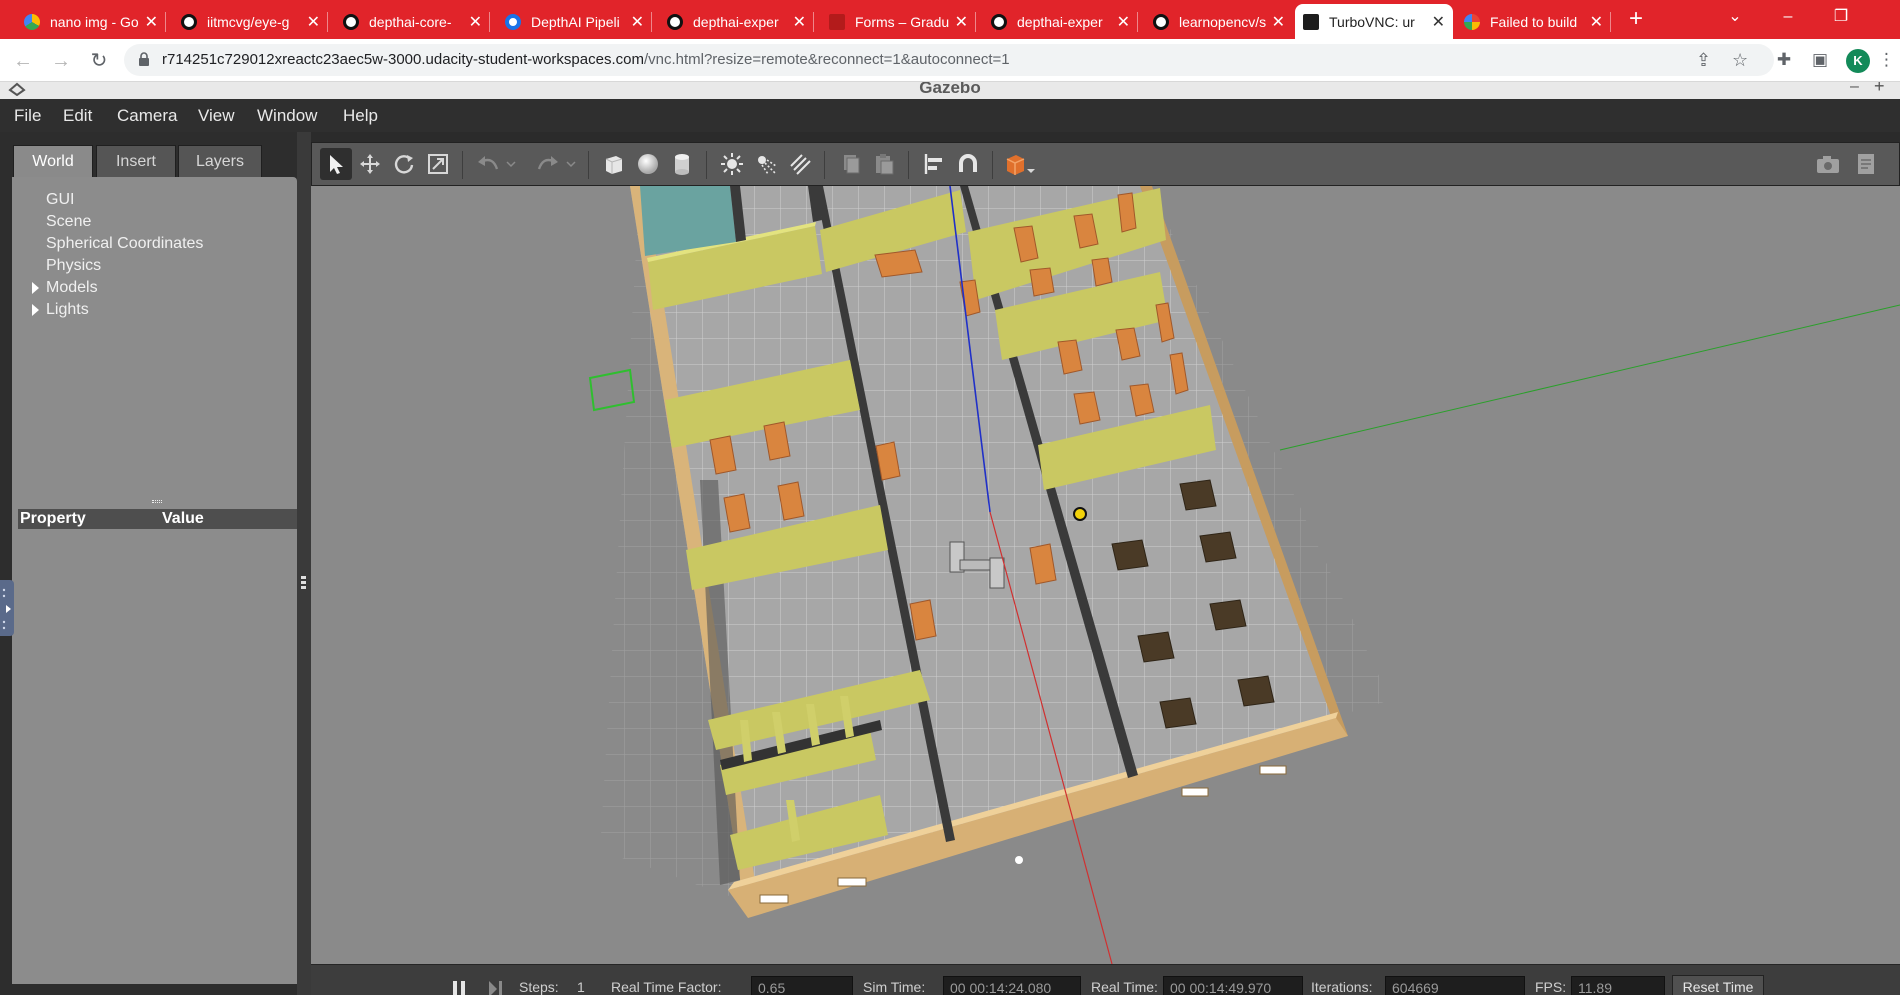  Describe the element at coordinates (1703, 60) in the screenshot. I see `share-icon: ⇪` at that location.